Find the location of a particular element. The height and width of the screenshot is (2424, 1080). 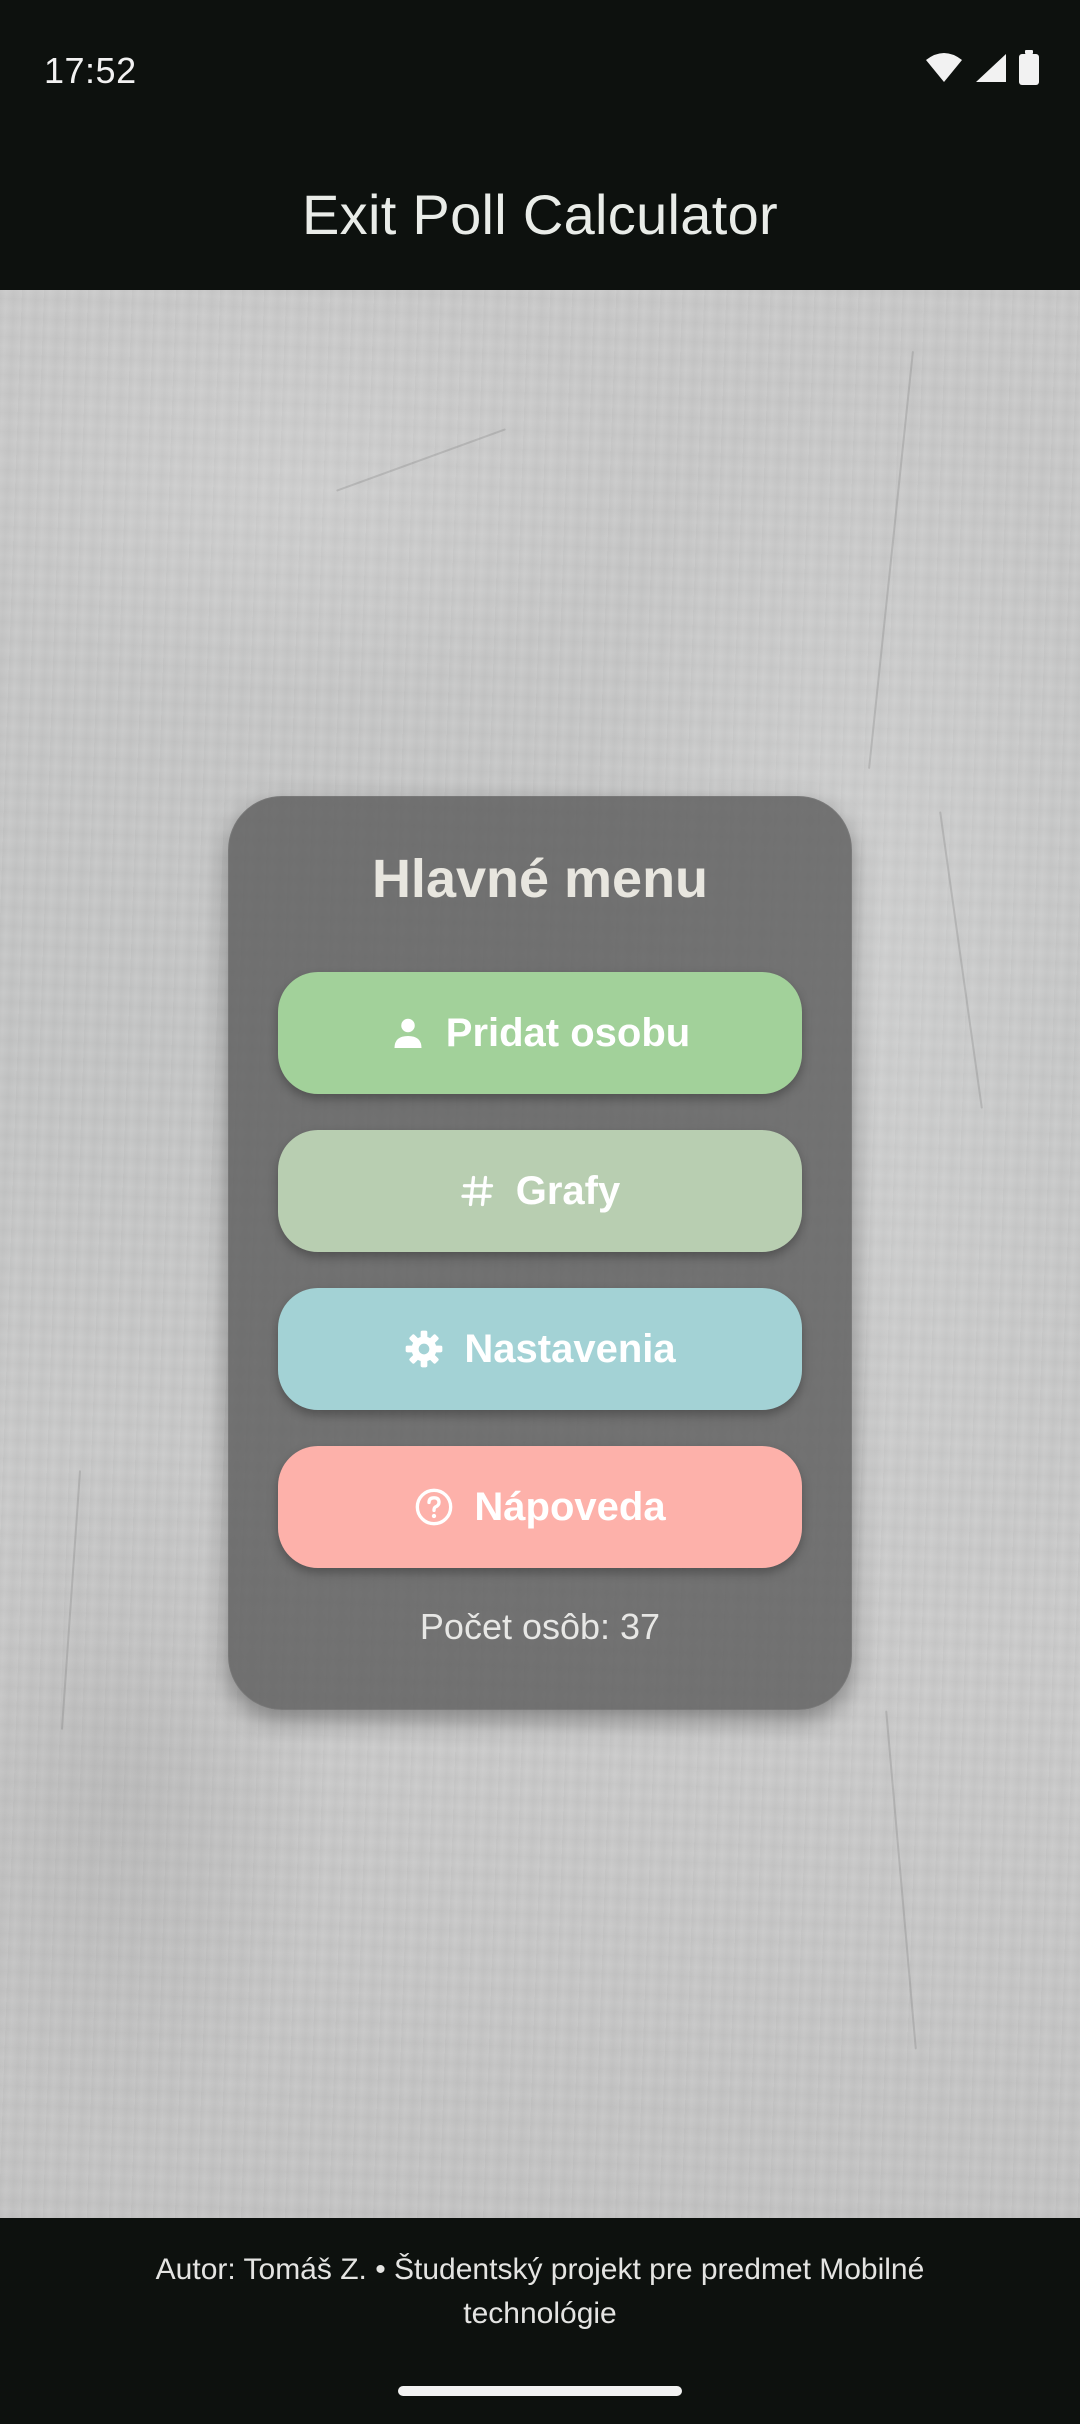

home-indicator is located at coordinates (540, 2391).